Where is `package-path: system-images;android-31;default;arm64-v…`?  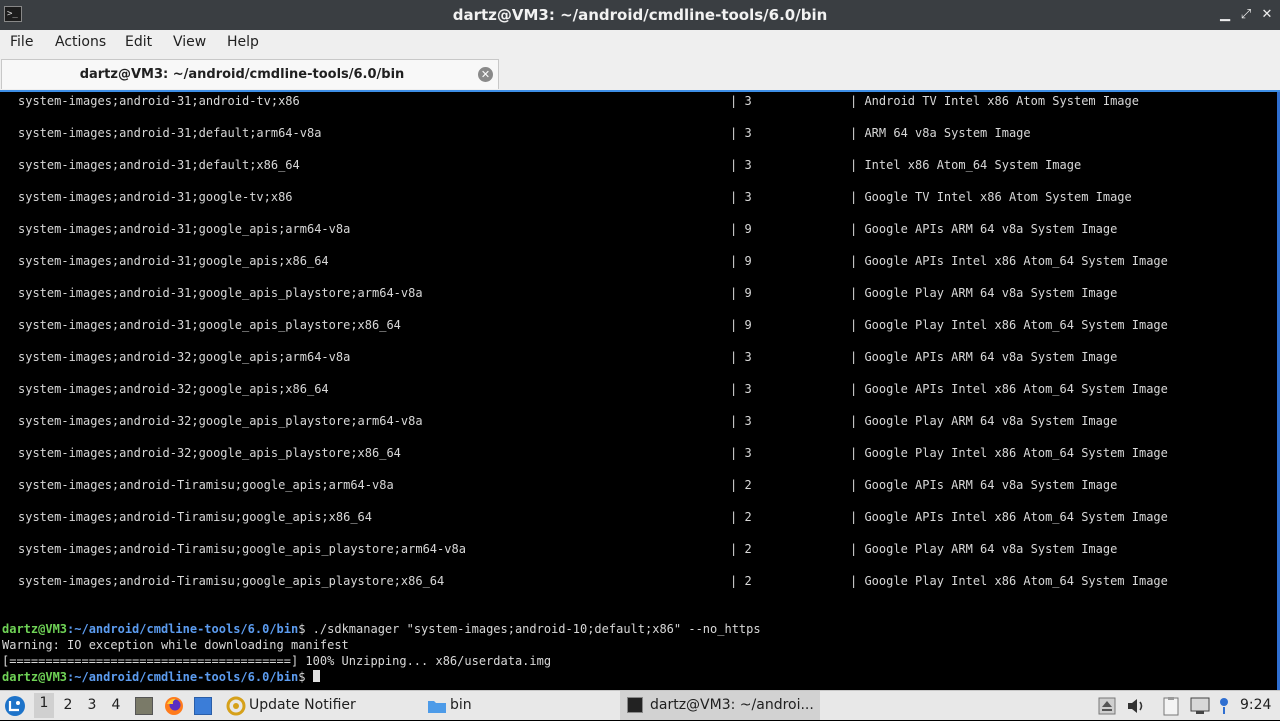 package-path: system-images;android-31;default;arm64-v… is located at coordinates (170, 133).